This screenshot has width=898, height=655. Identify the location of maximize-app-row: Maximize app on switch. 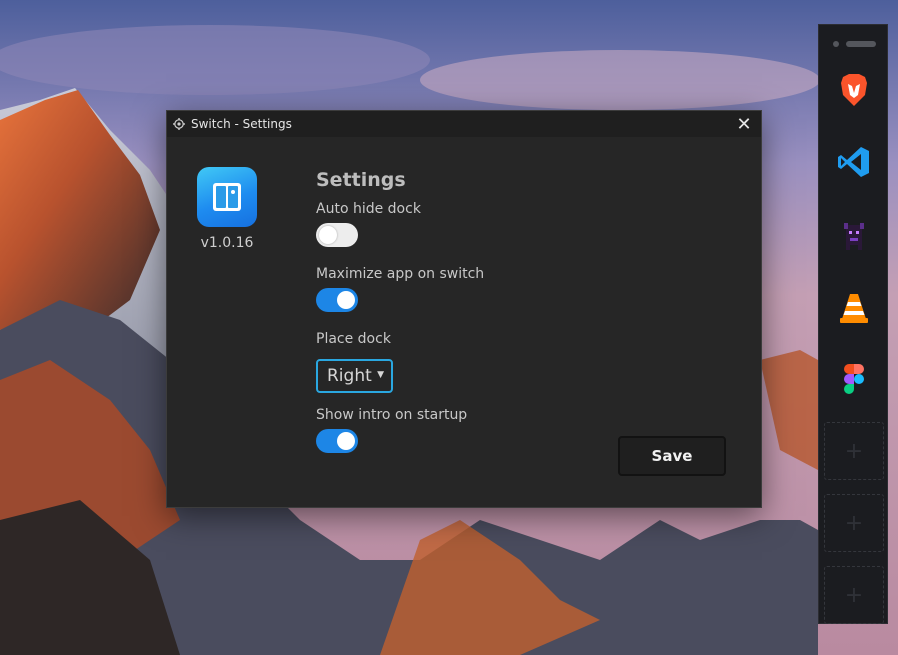
(526, 298).